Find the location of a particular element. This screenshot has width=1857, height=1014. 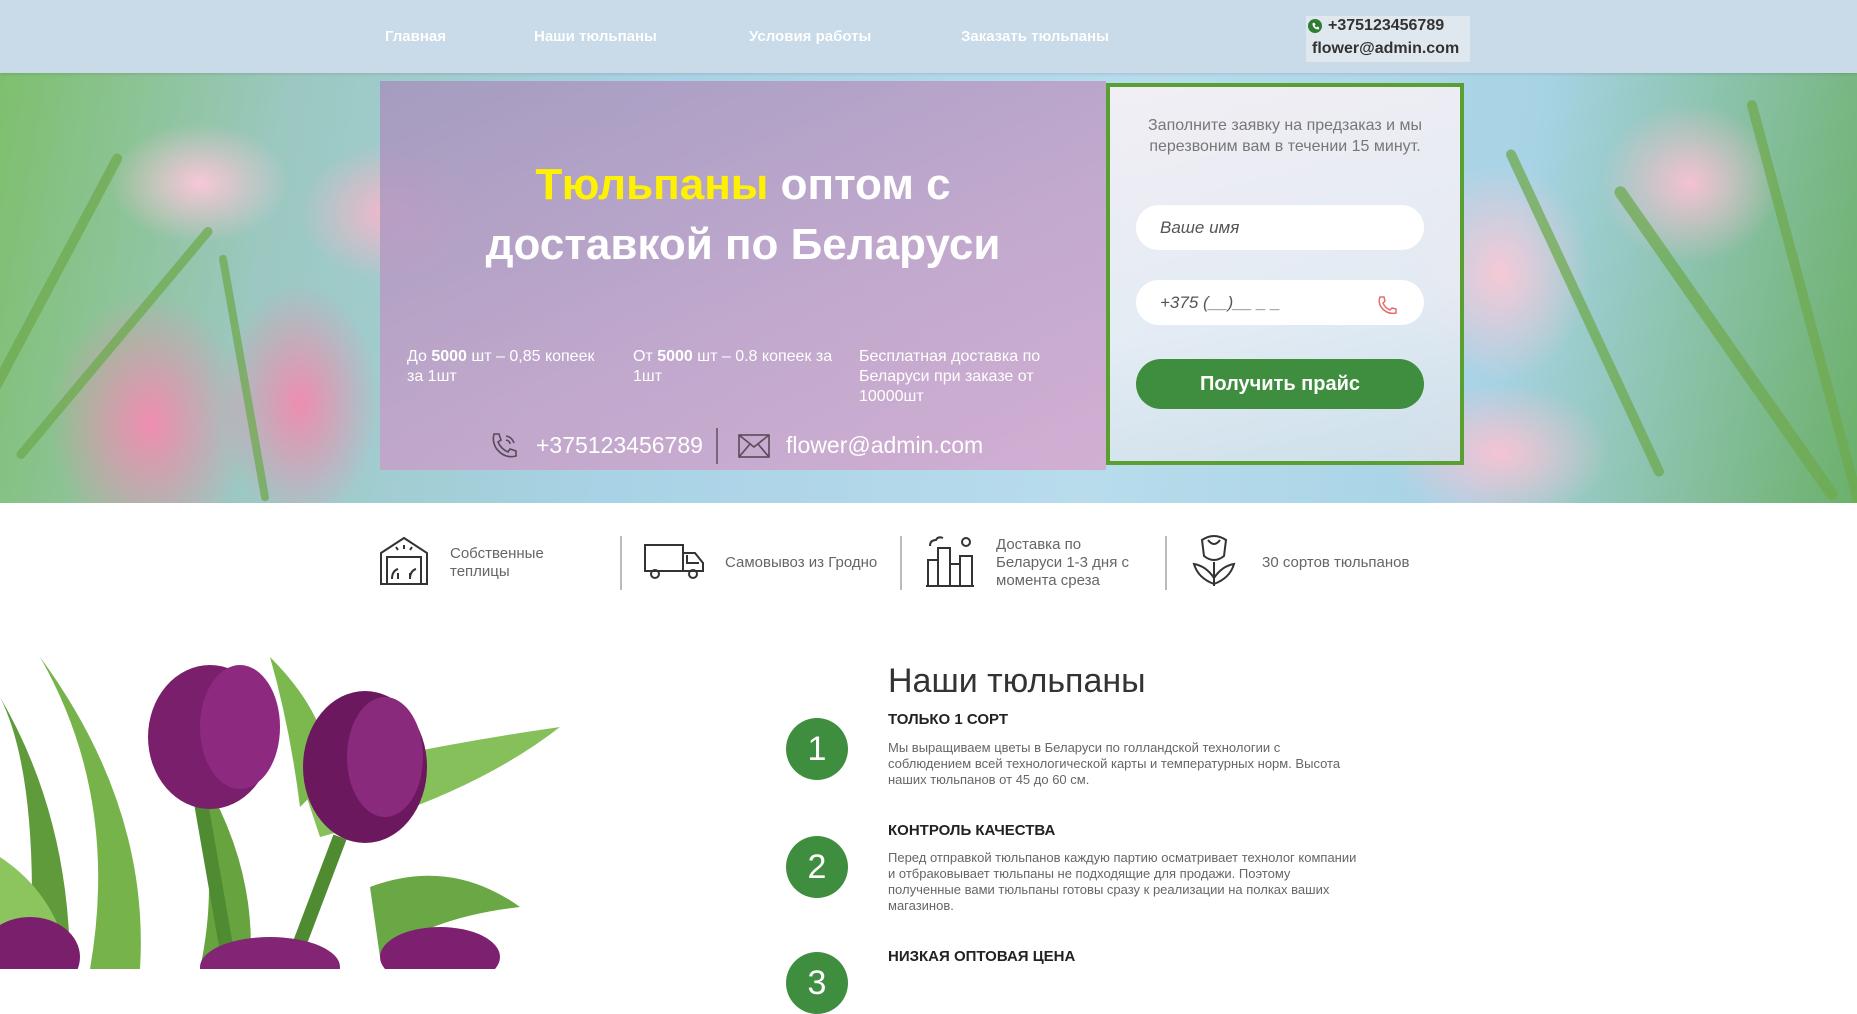

step-number-badge: 3 is located at coordinates (817, 983).